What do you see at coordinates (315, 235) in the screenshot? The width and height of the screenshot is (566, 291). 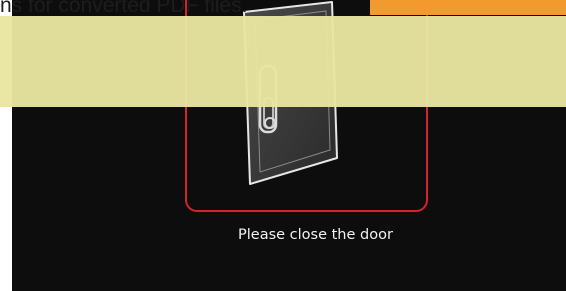 I see `door-status-text: Please close the door` at bounding box center [315, 235].